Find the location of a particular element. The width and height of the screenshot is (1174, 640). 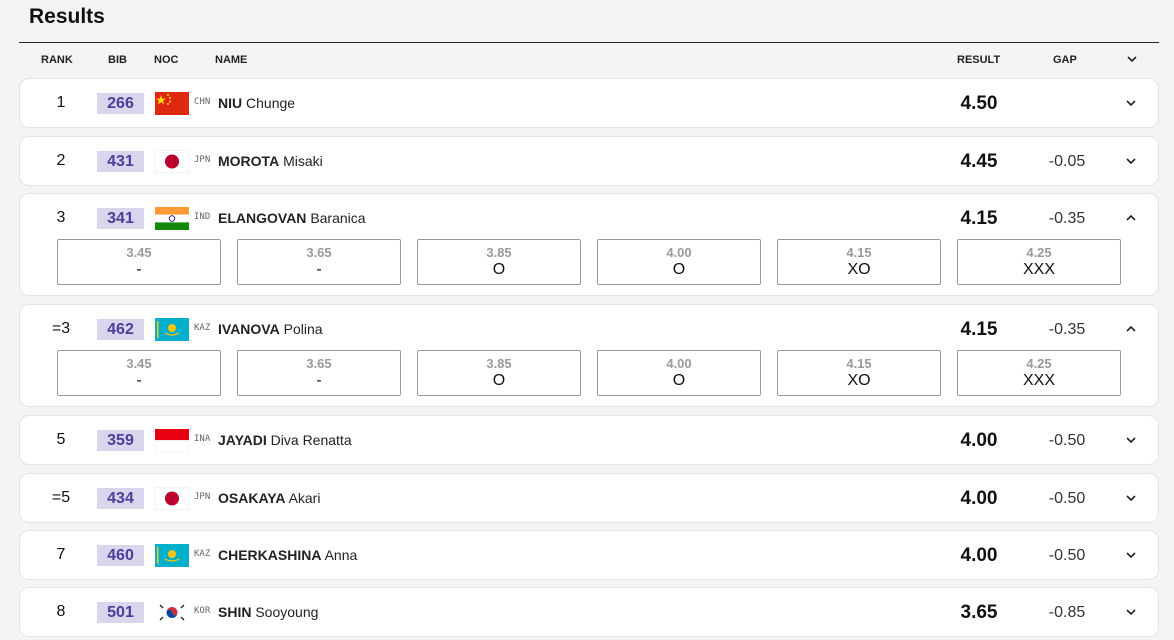

athlete-last-name: SHIN is located at coordinates (235, 612).